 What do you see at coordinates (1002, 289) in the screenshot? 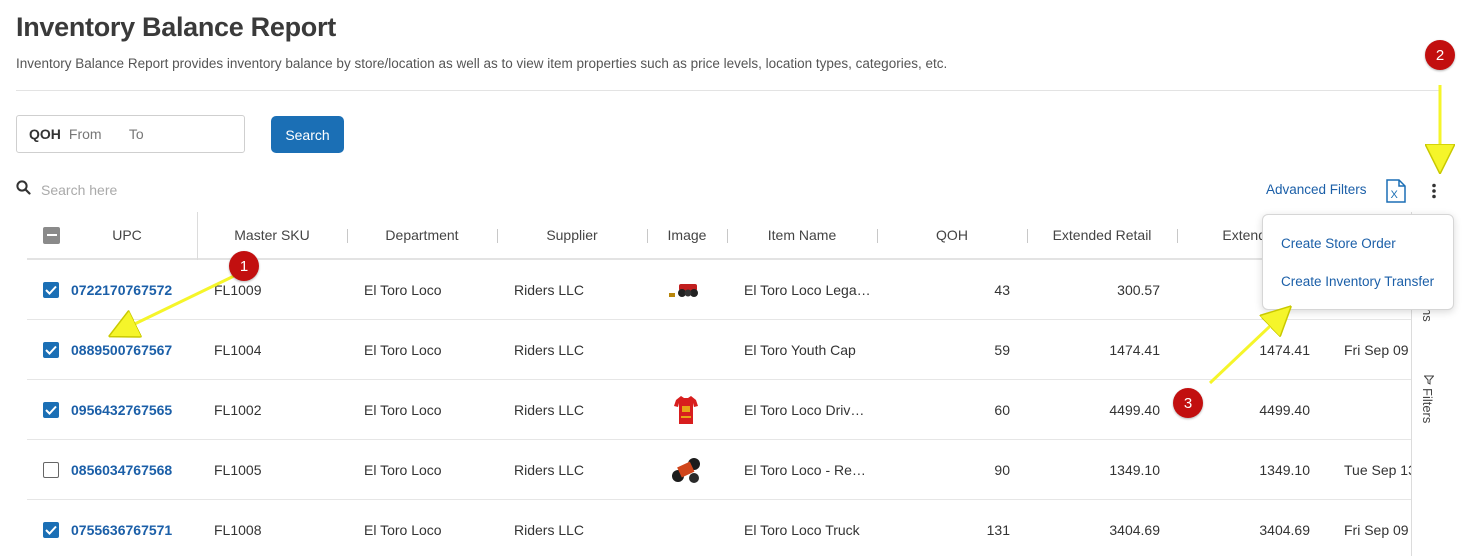
I see `qoh-value: 43` at bounding box center [1002, 289].